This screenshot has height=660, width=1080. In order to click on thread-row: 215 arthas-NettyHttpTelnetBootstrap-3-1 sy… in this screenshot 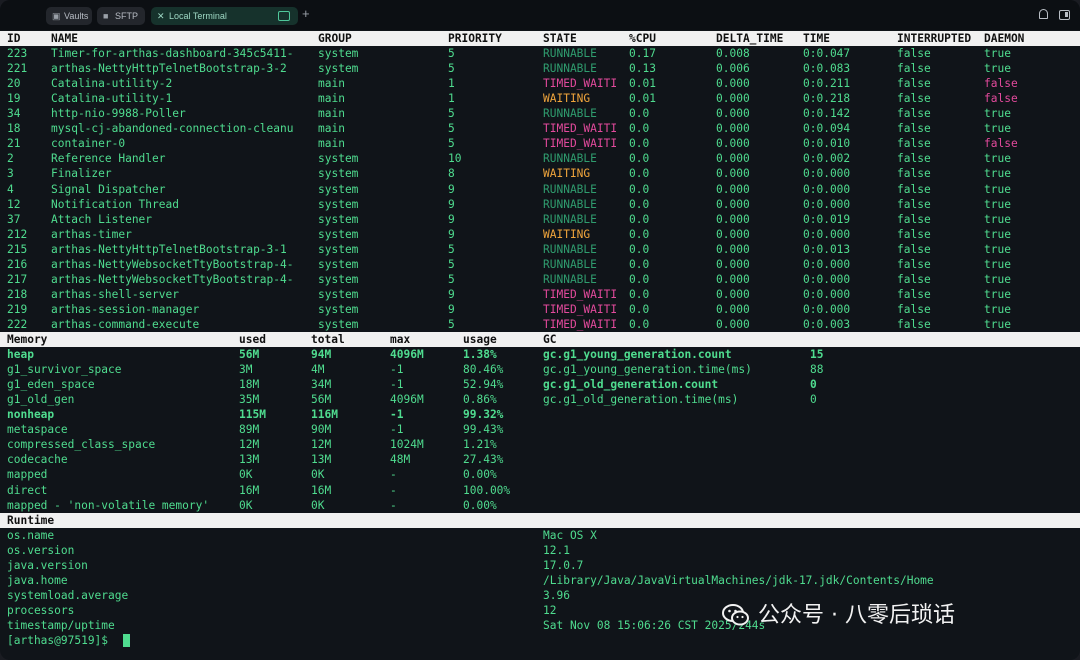, I will do `click(540, 249)`.